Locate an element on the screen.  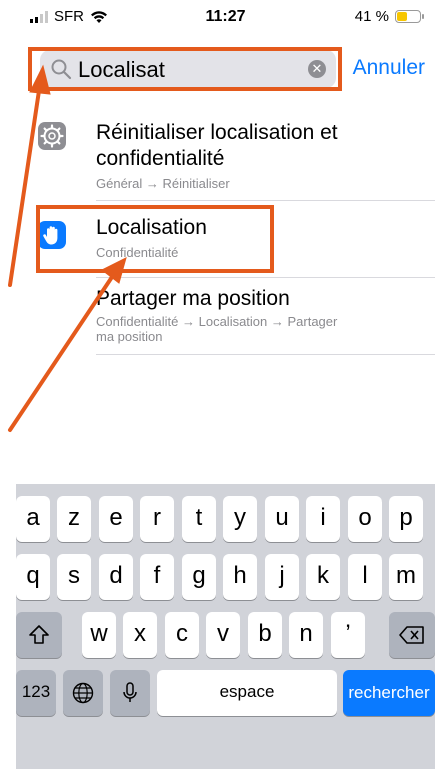
annotation-arrows is located at coordinates (67, 248).